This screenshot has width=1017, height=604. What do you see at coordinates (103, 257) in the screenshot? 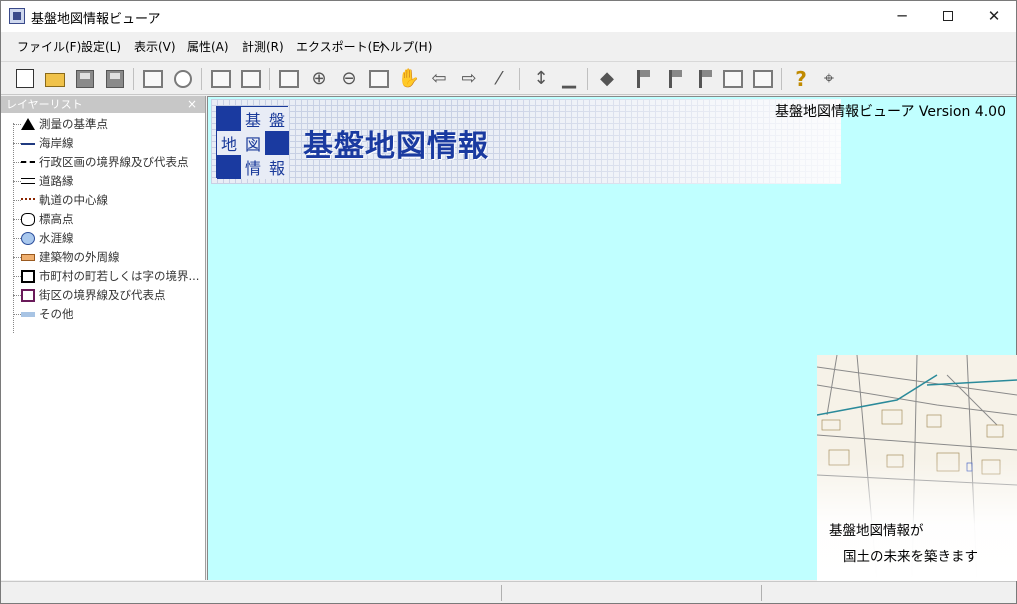
I see `layer-item: 建築物の外周線` at bounding box center [103, 257].